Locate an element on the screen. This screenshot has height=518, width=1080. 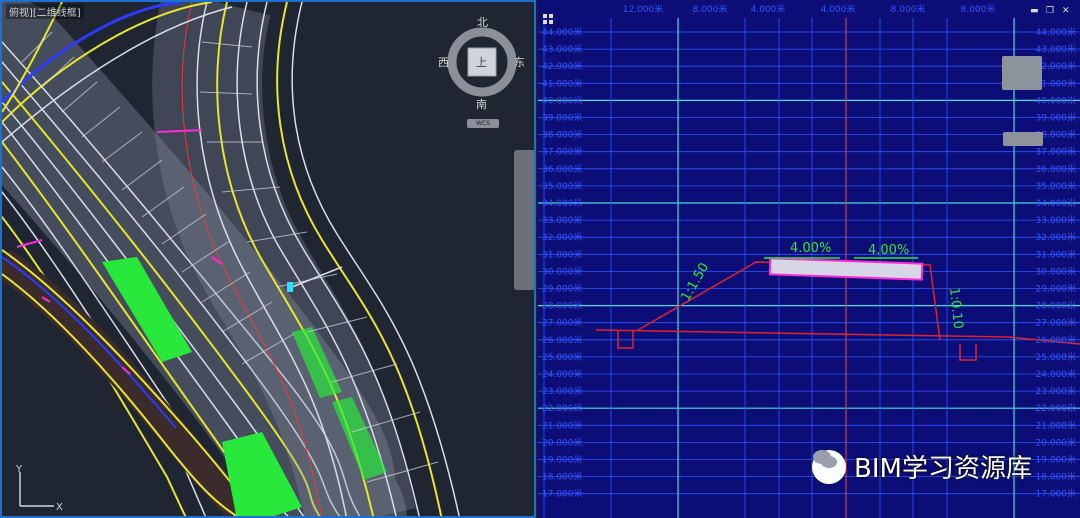
viewport-toggle-icon is located at coordinates (548, 19).